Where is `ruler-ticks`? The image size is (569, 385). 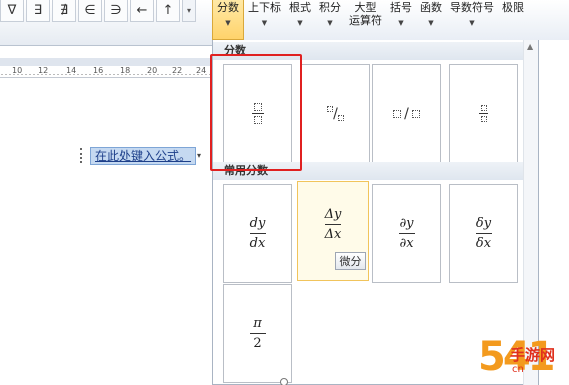 ruler-ticks is located at coordinates (106, 74).